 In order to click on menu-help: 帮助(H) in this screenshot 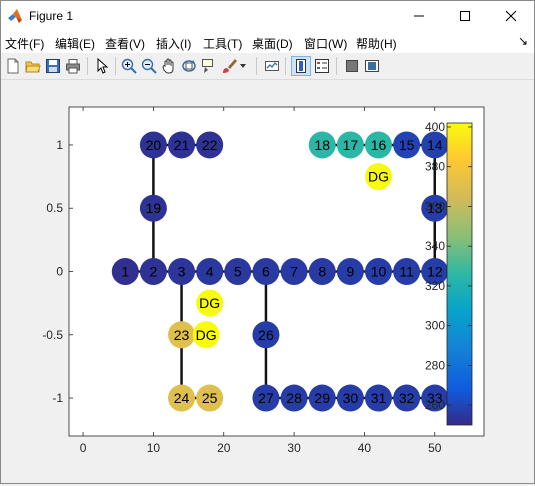, I will do `click(376, 43)`.